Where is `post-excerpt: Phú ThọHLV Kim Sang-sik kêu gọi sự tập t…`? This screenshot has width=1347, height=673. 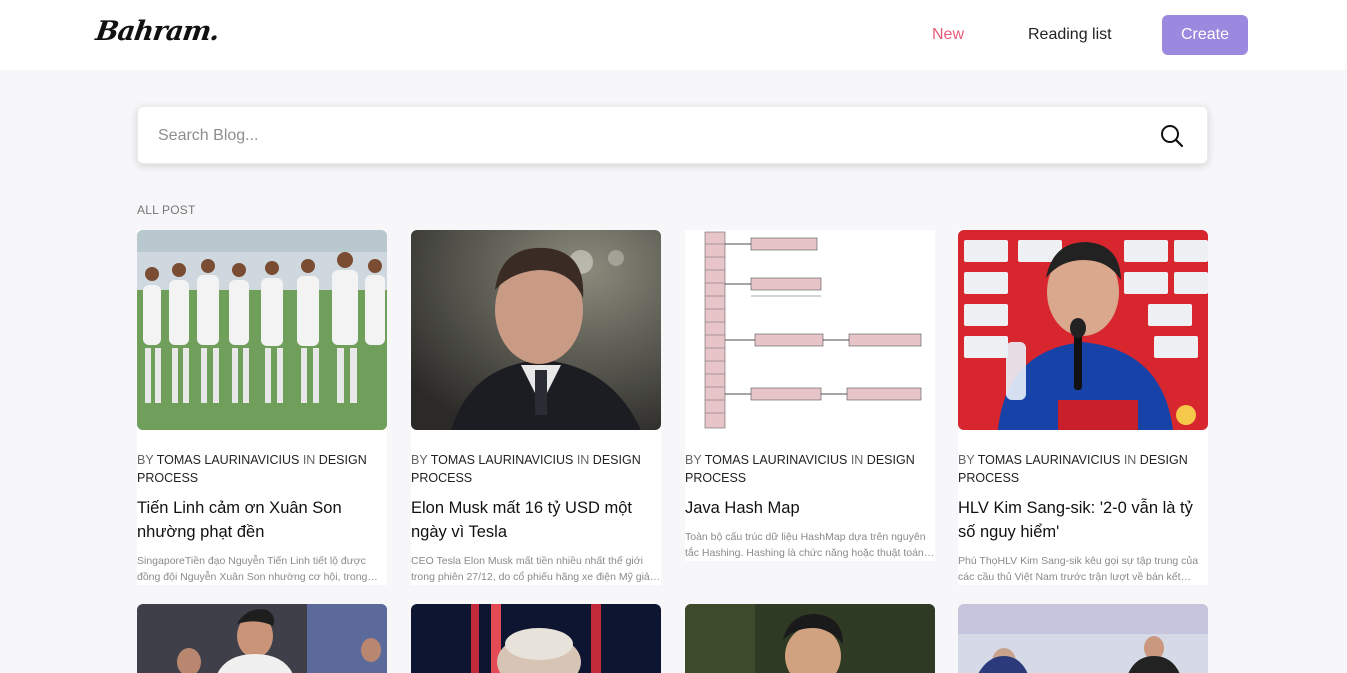 post-excerpt: Phú ThọHLV Kim Sang-sik kêu gọi sự tập t… is located at coordinates (1078, 569).